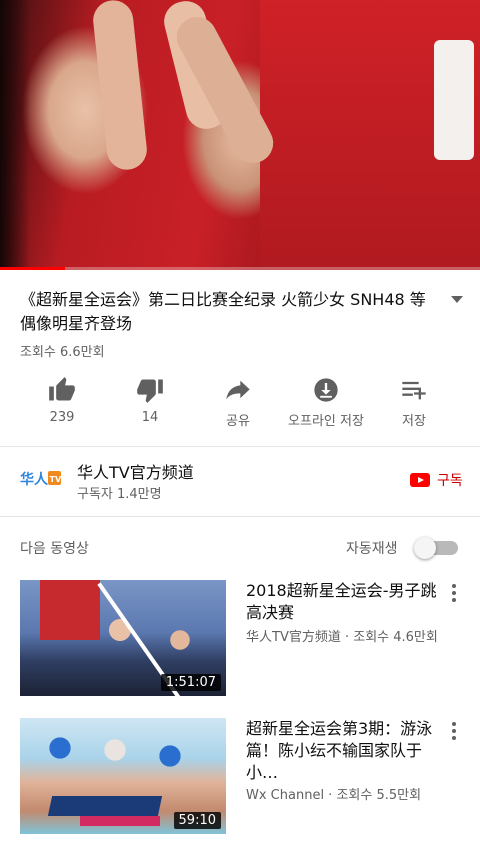 The height and width of the screenshot is (854, 480). What do you see at coordinates (150, 417) in the screenshot?
I see `dislike-count: 14` at bounding box center [150, 417].